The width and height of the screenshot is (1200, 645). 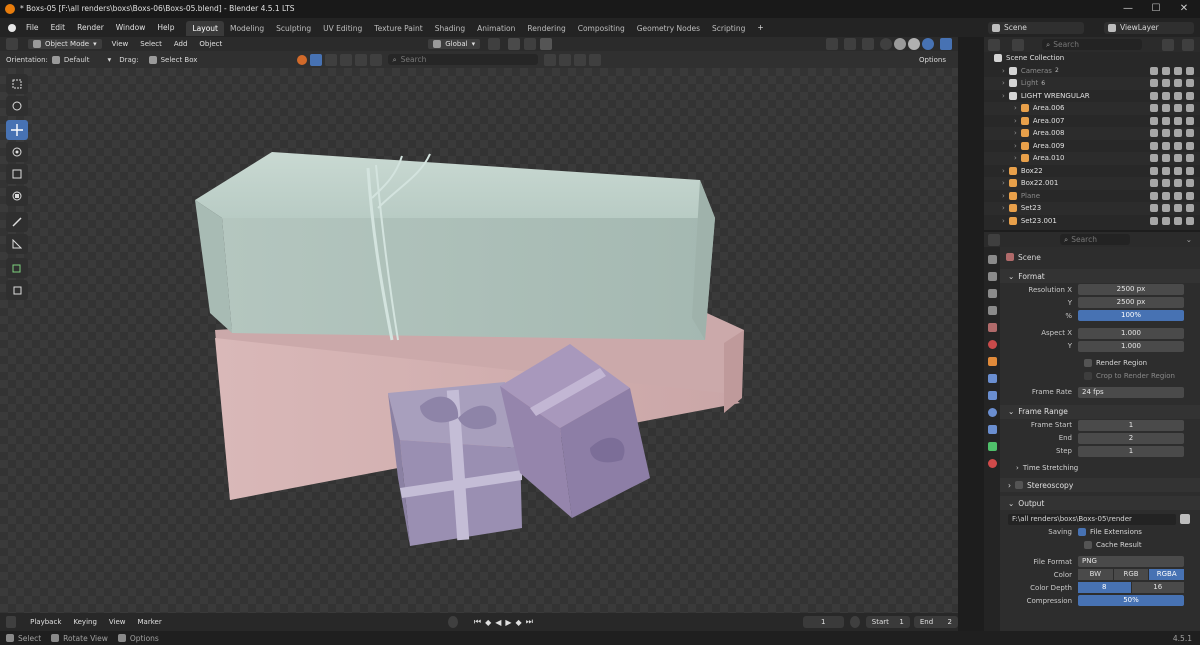 I want to click on render-tab-icon, so click(x=992, y=276).